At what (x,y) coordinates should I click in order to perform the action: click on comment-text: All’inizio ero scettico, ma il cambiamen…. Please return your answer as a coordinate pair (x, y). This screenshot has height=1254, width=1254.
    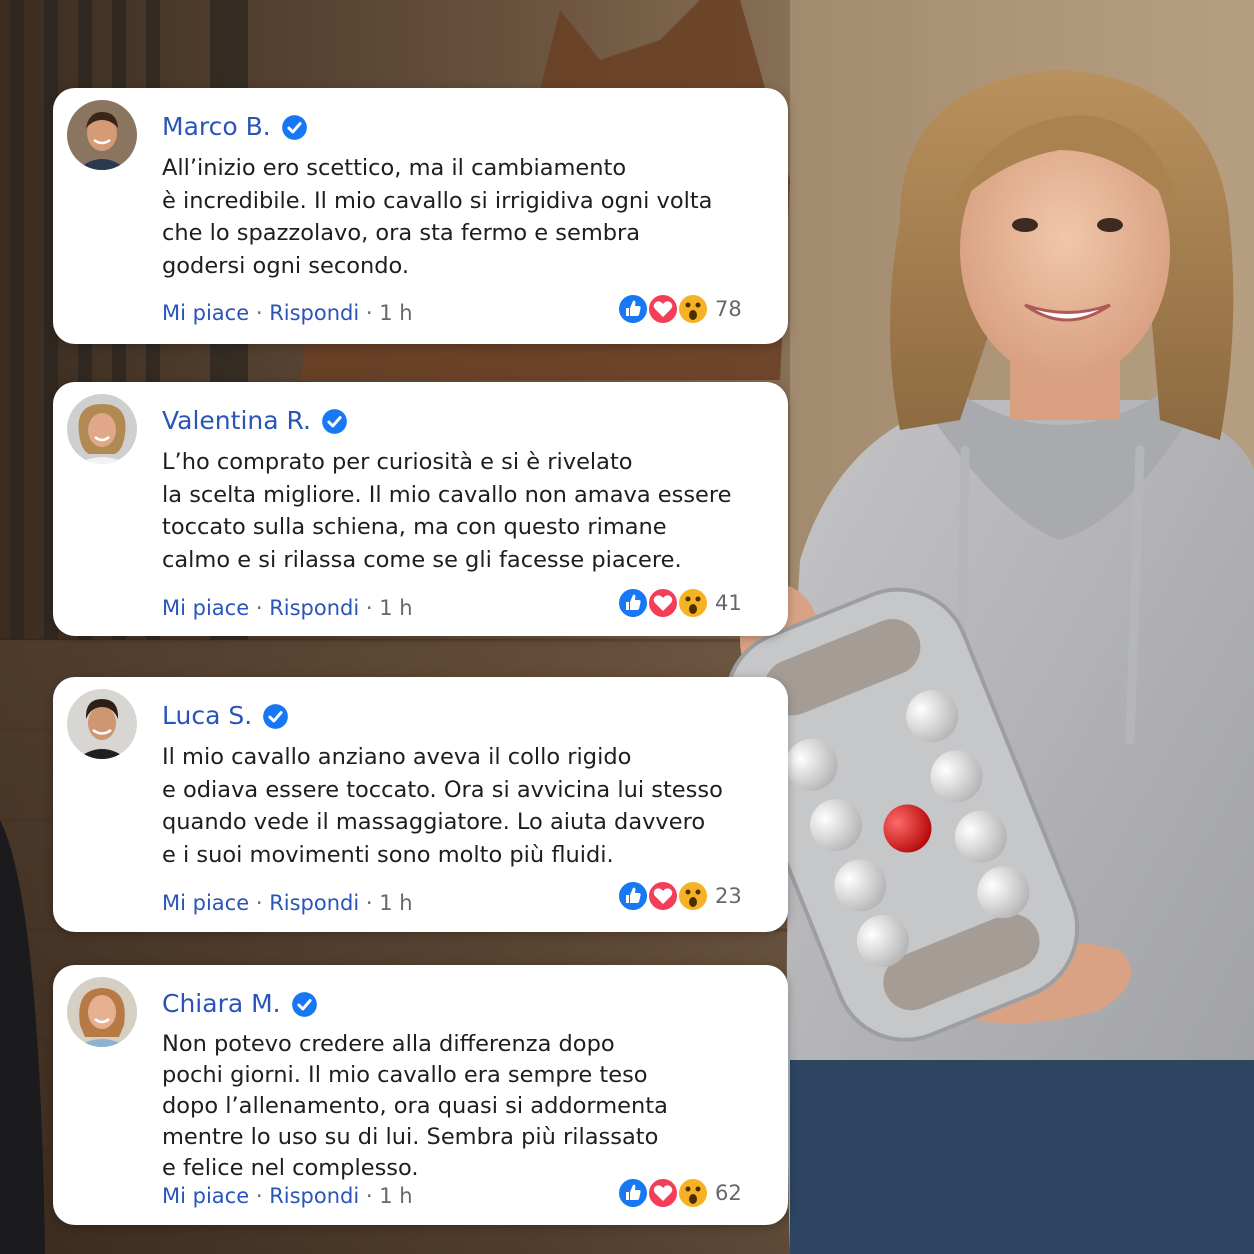
    Looking at the image, I should click on (437, 217).